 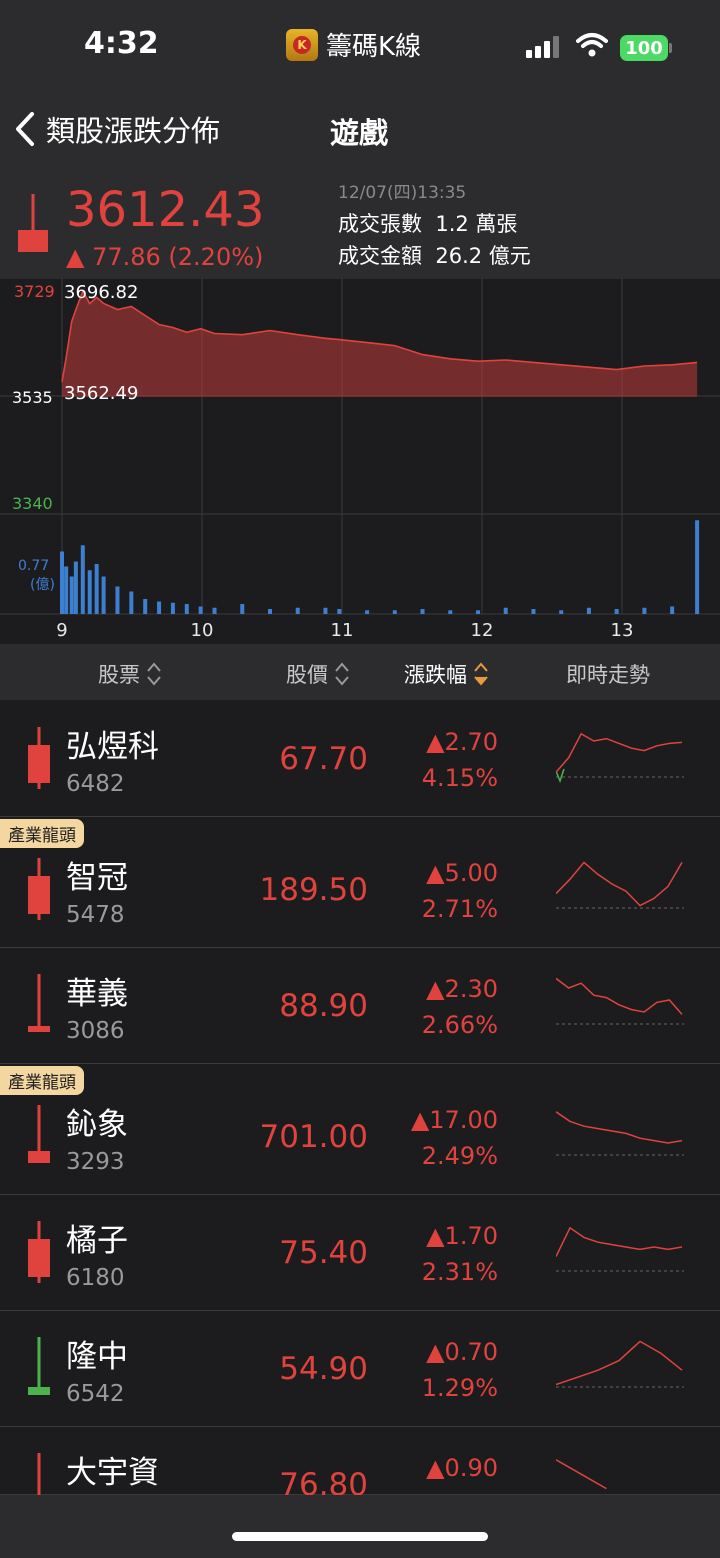 I want to click on industry-leader-badge: 產業龍頭, so click(x=42, y=833).